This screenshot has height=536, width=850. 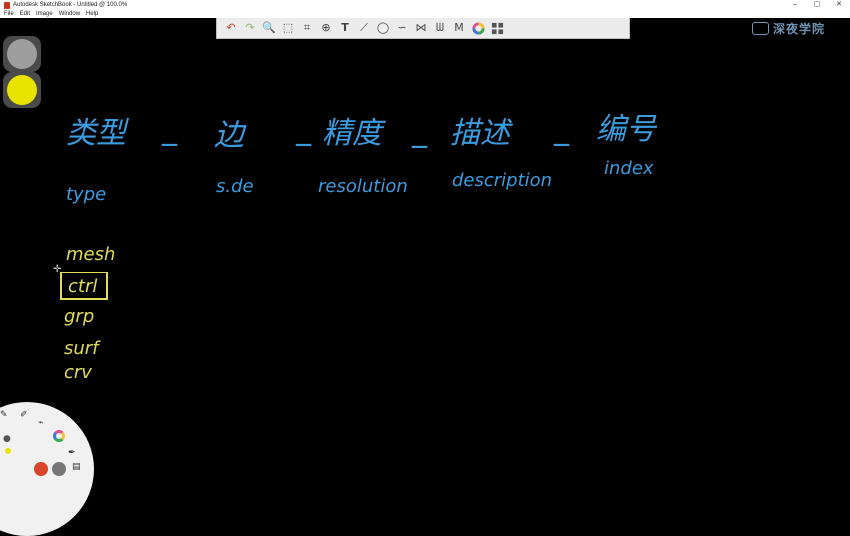 What do you see at coordinates (799, 29) in the screenshot?
I see `watermark-text: 深夜学院` at bounding box center [799, 29].